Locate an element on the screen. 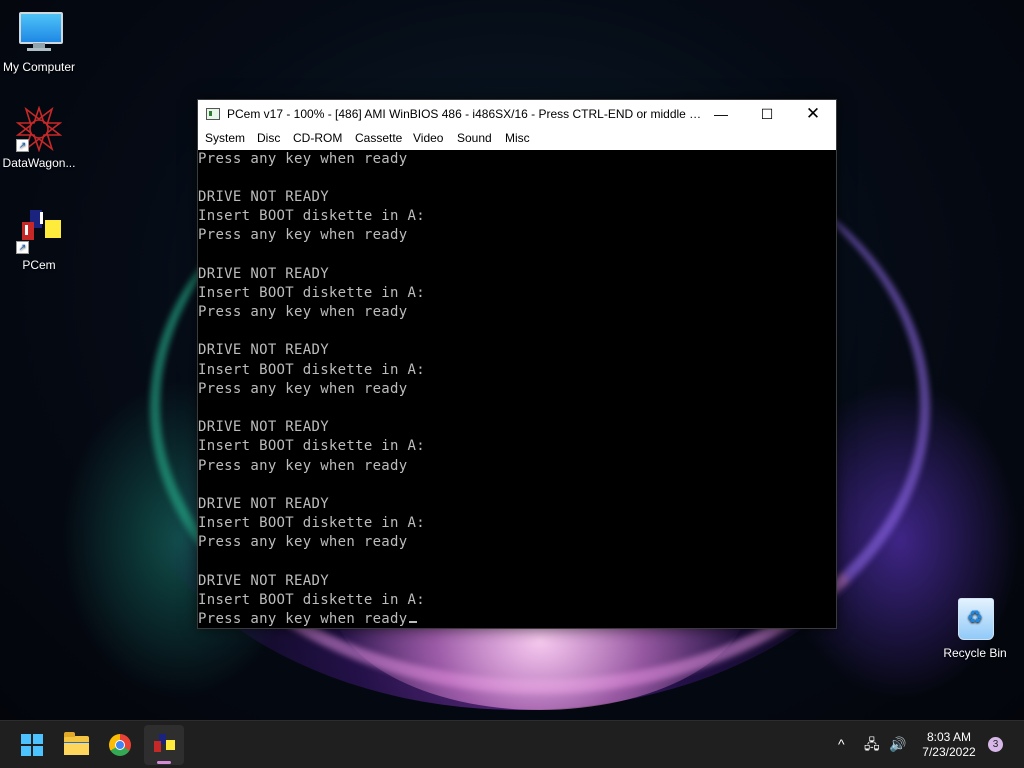 The width and height of the screenshot is (1024, 768). menu-cd-rom: CD-ROM is located at coordinates (317, 138).